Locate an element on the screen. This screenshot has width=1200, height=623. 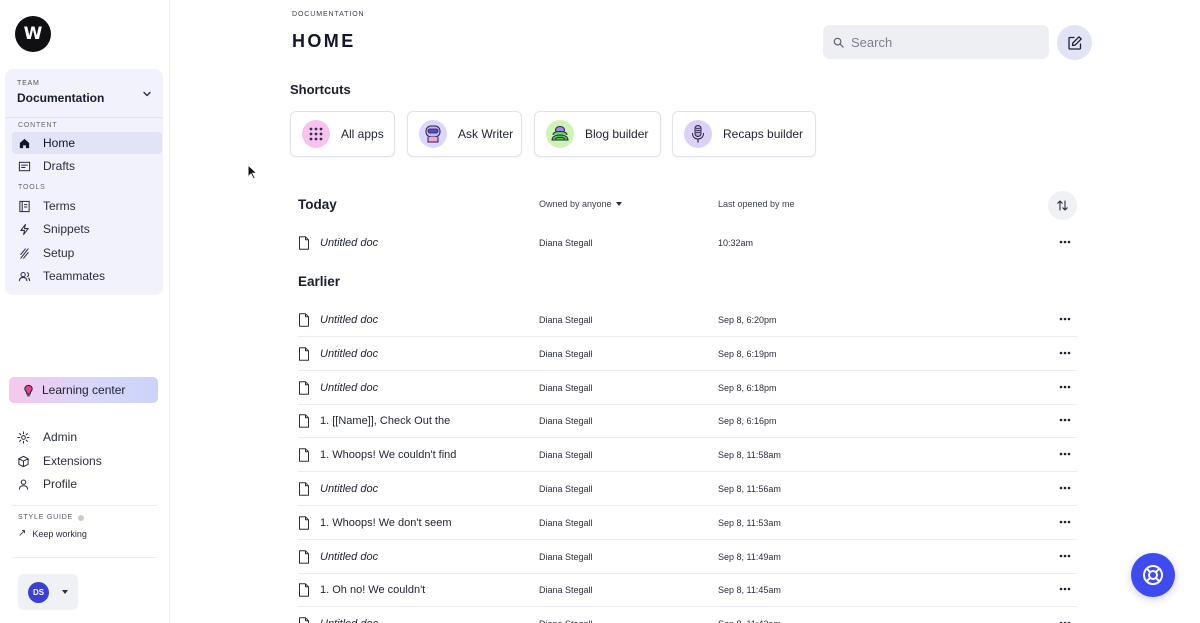
sidebar-item-teammates: Teammates is located at coordinates (87, 276).